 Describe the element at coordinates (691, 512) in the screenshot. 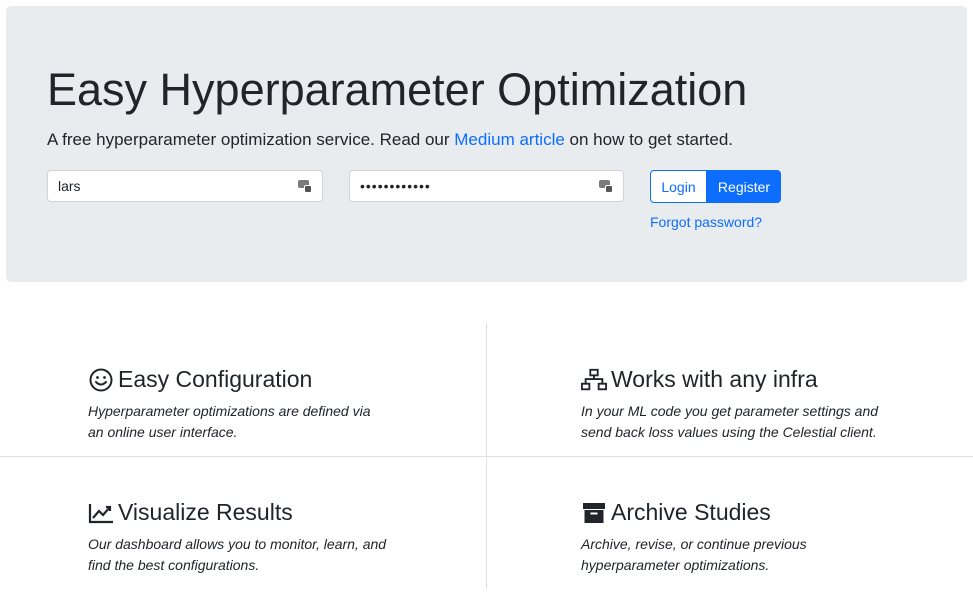

I see `feature-title-text: Archive Studies` at that location.